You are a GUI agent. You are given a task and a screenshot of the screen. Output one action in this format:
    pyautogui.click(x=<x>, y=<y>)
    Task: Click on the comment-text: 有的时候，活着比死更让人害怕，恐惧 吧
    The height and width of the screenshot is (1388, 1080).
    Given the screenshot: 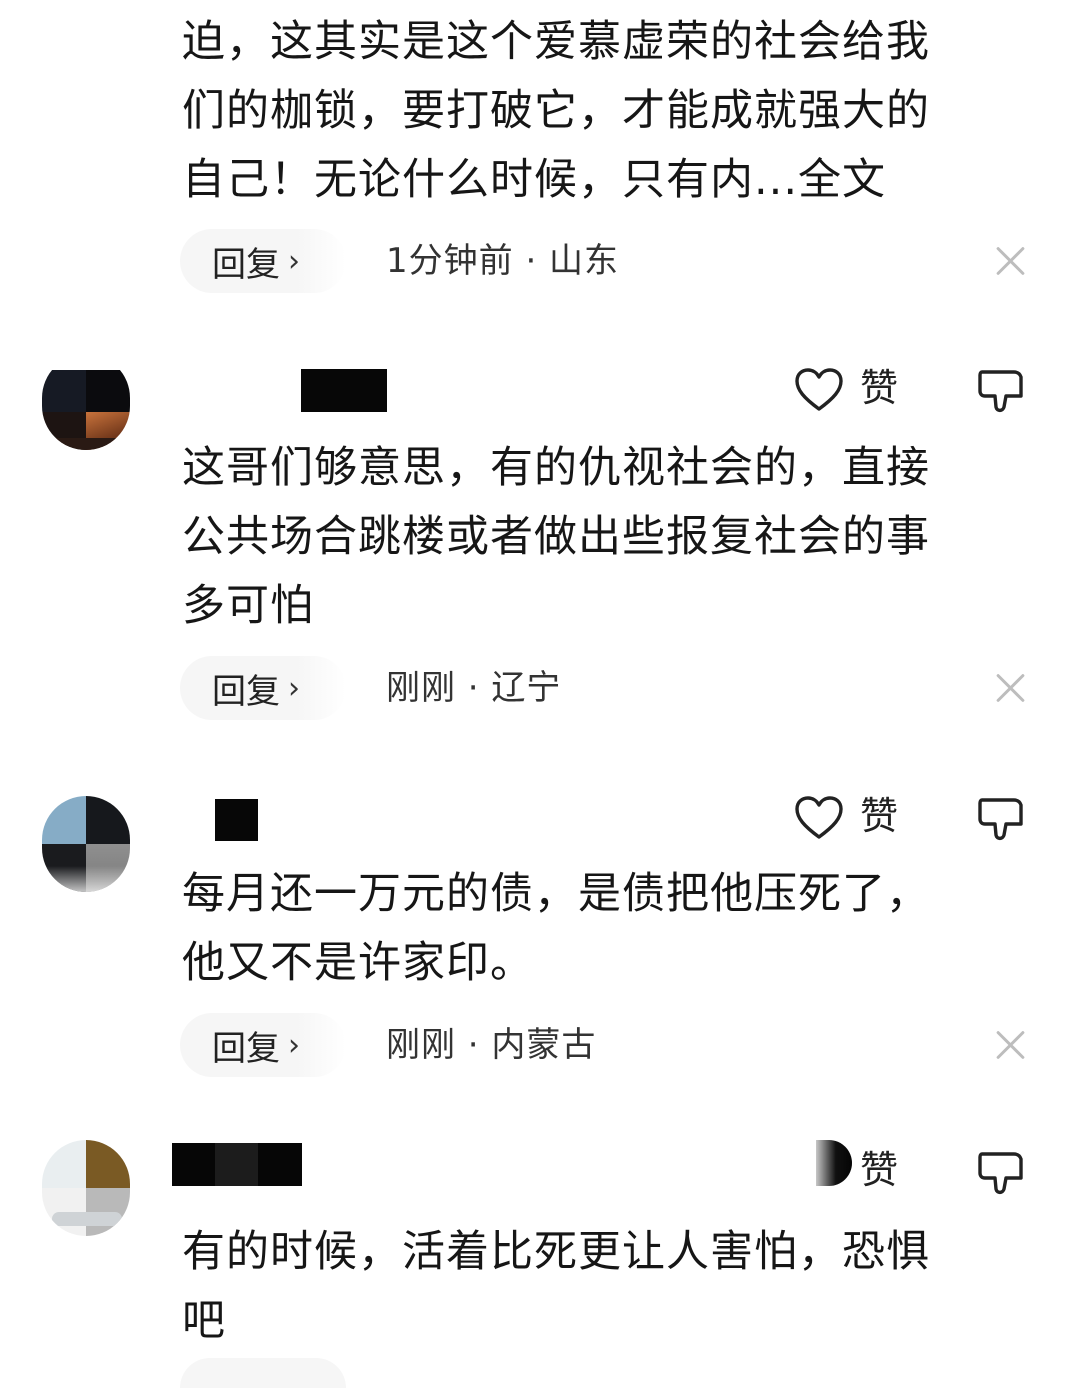 What is the action you would take?
    pyautogui.click(x=556, y=1286)
    